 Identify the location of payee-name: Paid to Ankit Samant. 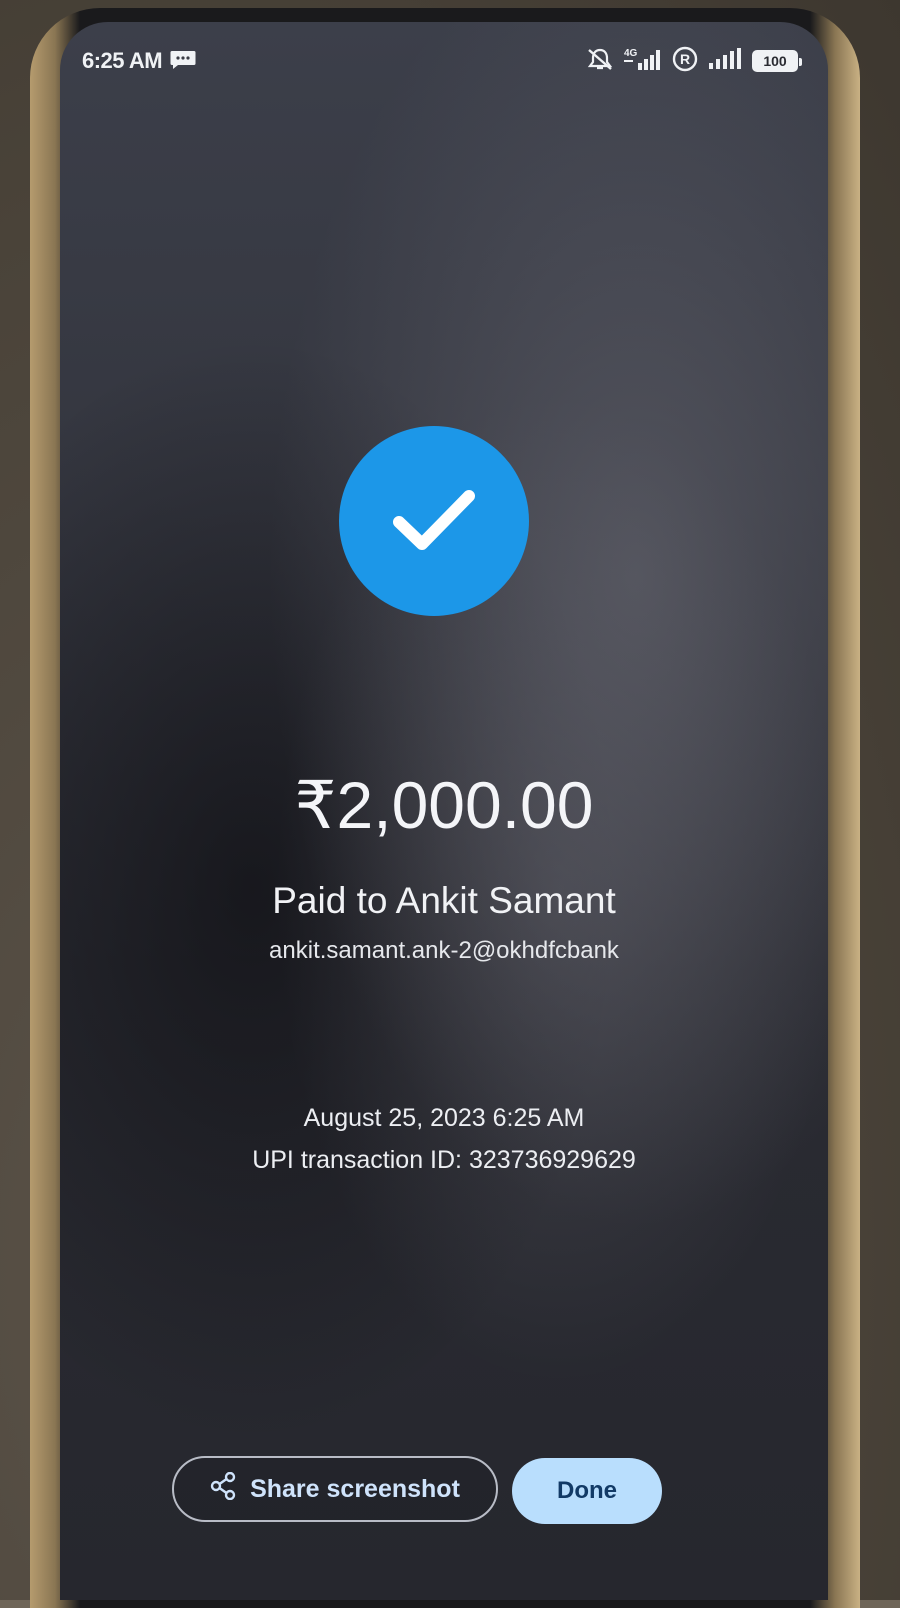
(444, 900).